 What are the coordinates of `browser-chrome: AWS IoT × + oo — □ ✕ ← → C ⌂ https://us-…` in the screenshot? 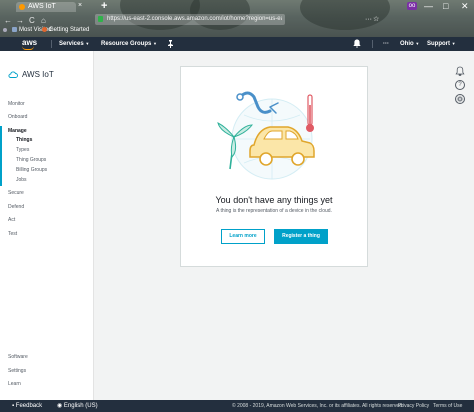 It's located at (237, 18).